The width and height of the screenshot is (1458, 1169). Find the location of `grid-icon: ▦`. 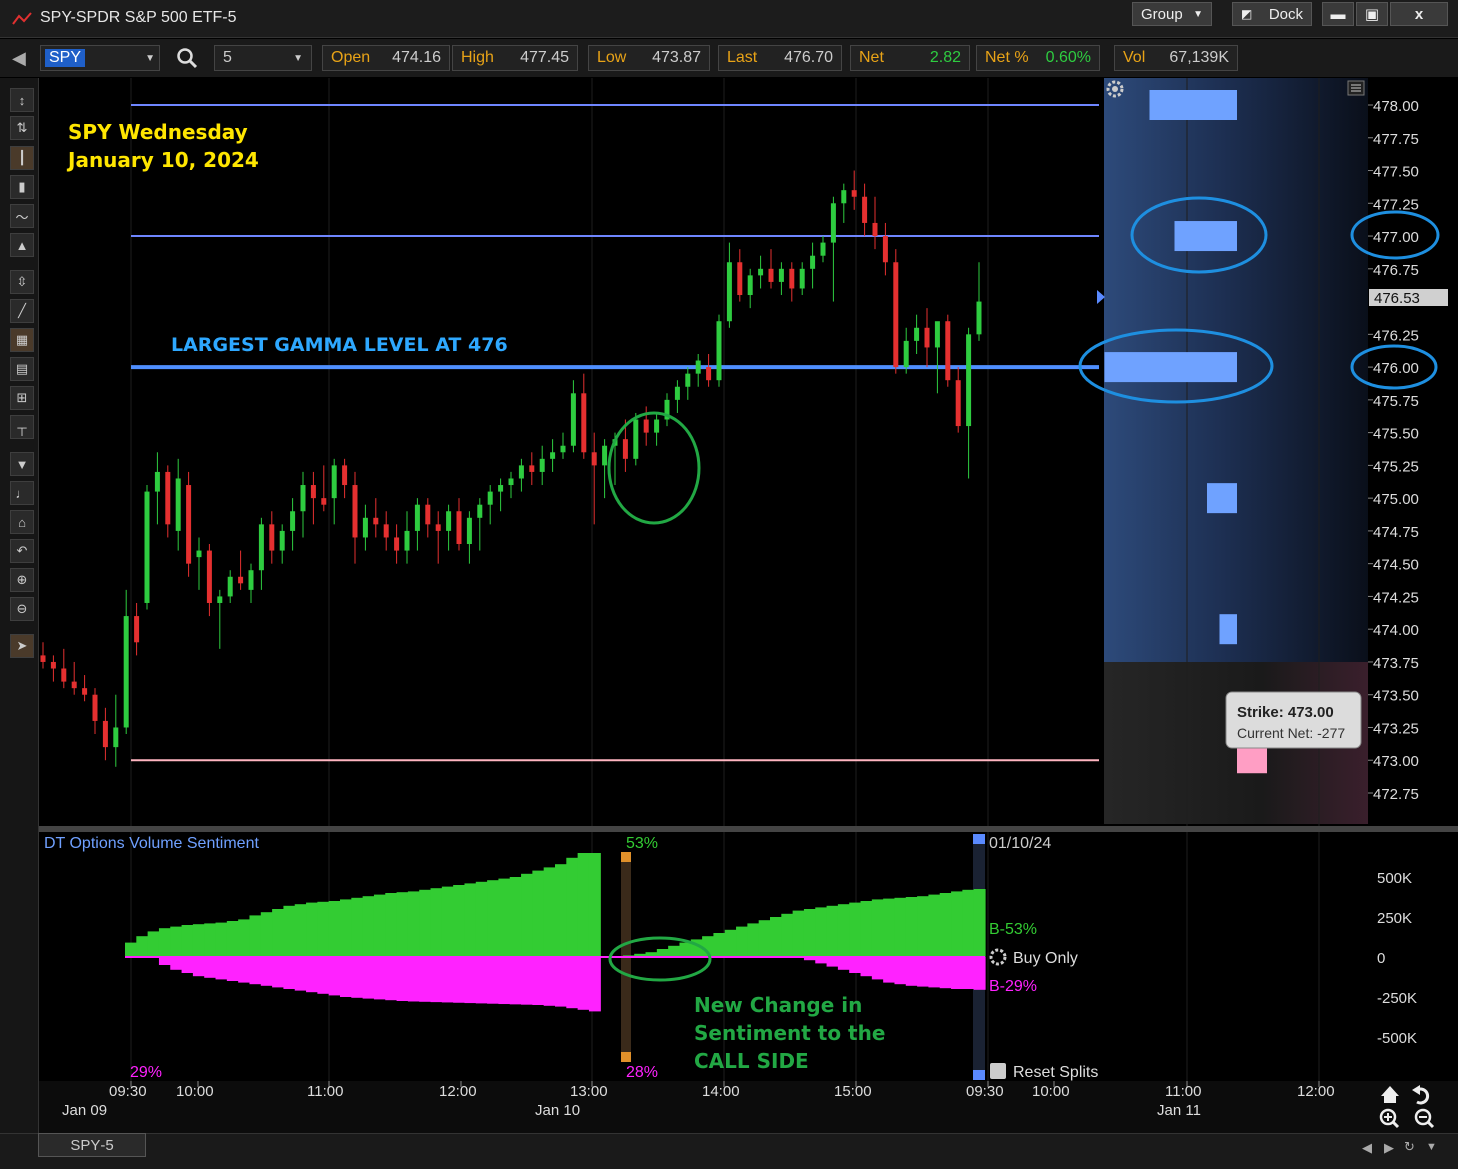

grid-icon: ▦ is located at coordinates (22, 340).